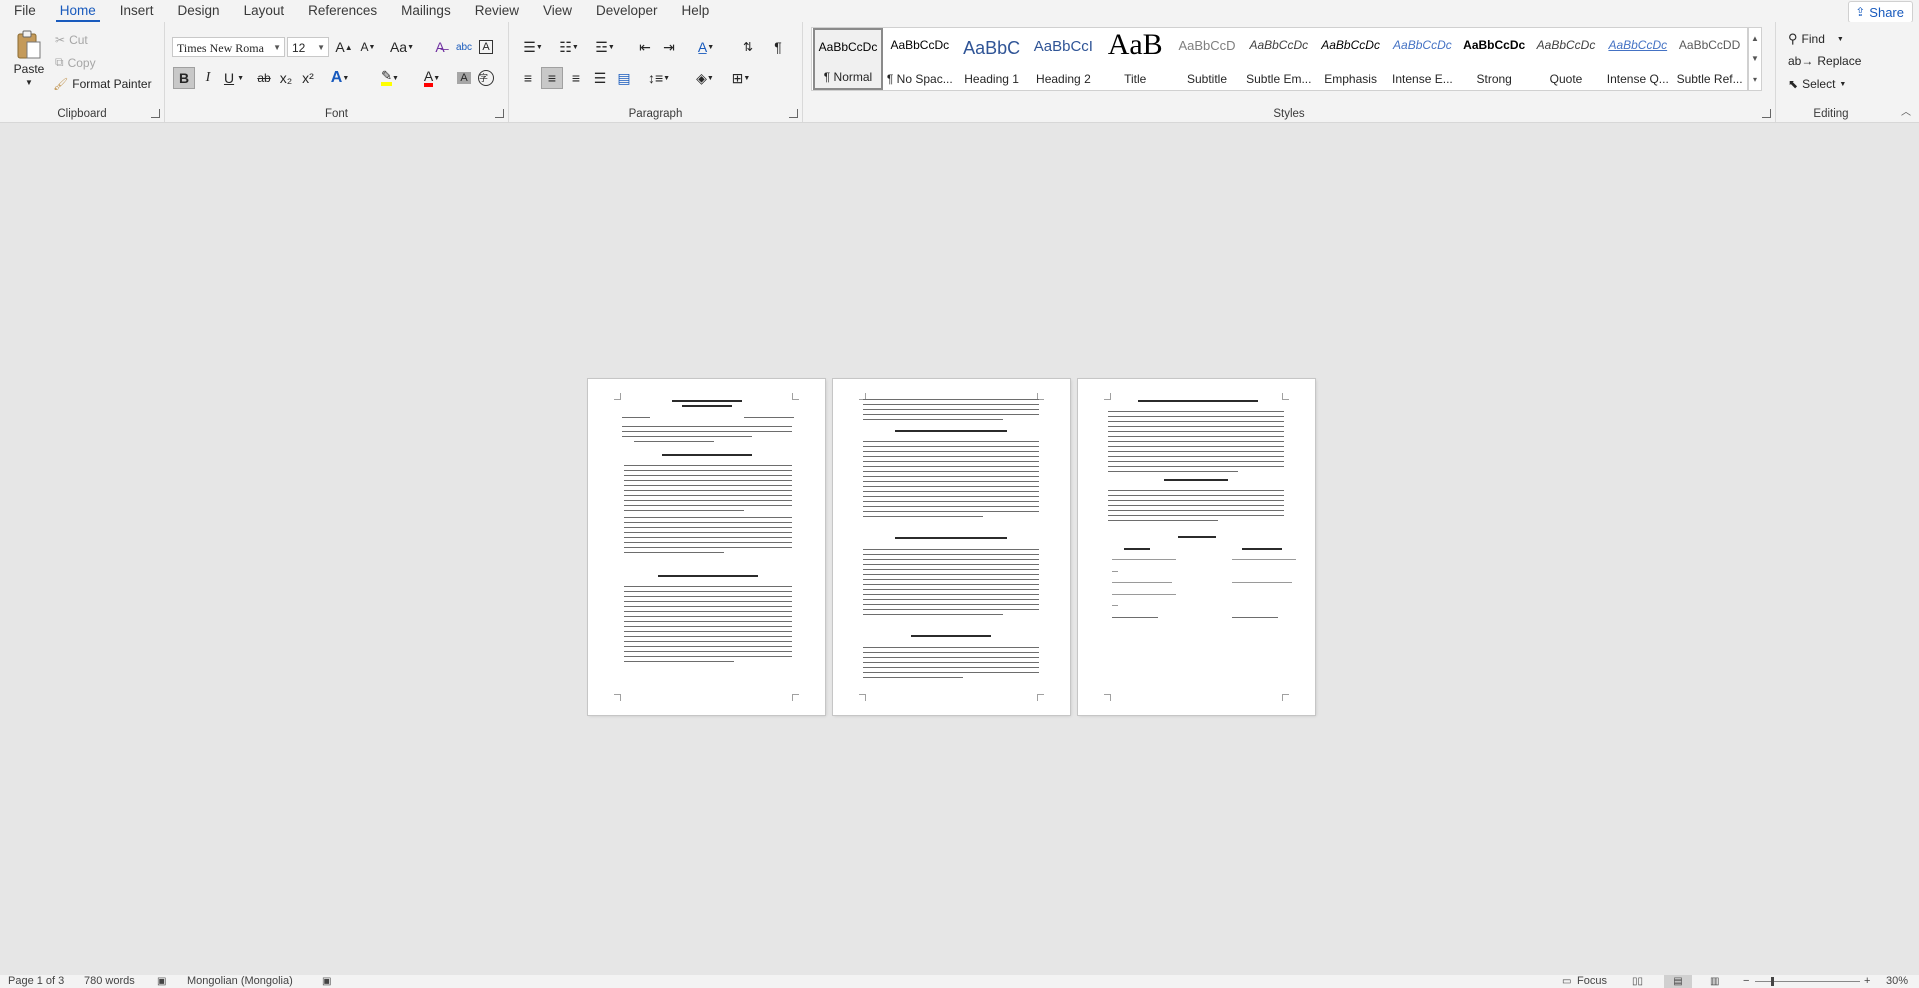  Describe the element at coordinates (1746, 981) in the screenshot. I see `zoom-out-icon: −` at that location.